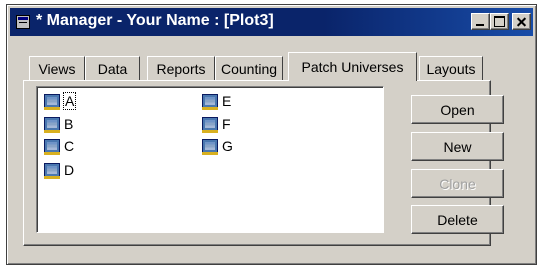 The width and height of the screenshot is (545, 269). Describe the element at coordinates (457, 219) in the screenshot. I see `delete-button: Delete` at that location.